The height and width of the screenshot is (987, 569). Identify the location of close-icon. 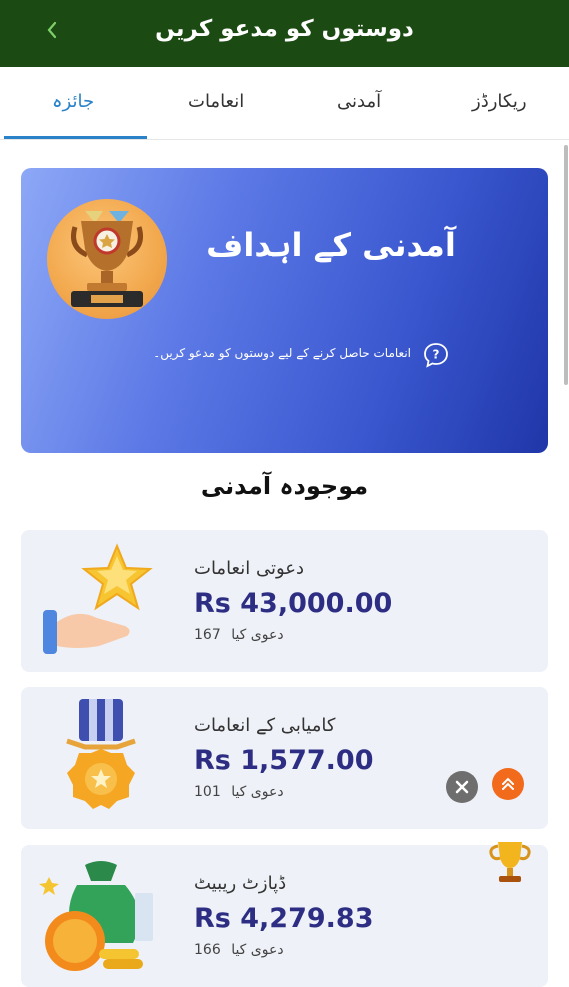
(462, 787).